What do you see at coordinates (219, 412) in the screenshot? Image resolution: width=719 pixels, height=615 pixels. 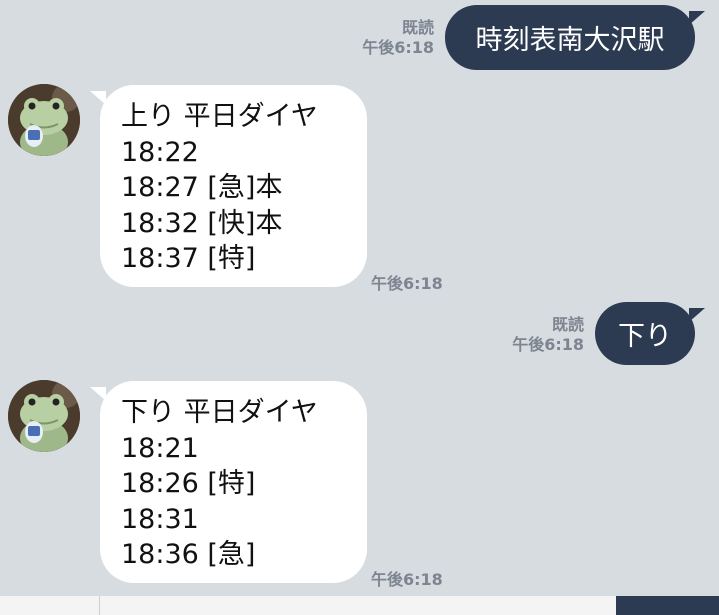 I see `message-line: 下り 平日ダイヤ` at bounding box center [219, 412].